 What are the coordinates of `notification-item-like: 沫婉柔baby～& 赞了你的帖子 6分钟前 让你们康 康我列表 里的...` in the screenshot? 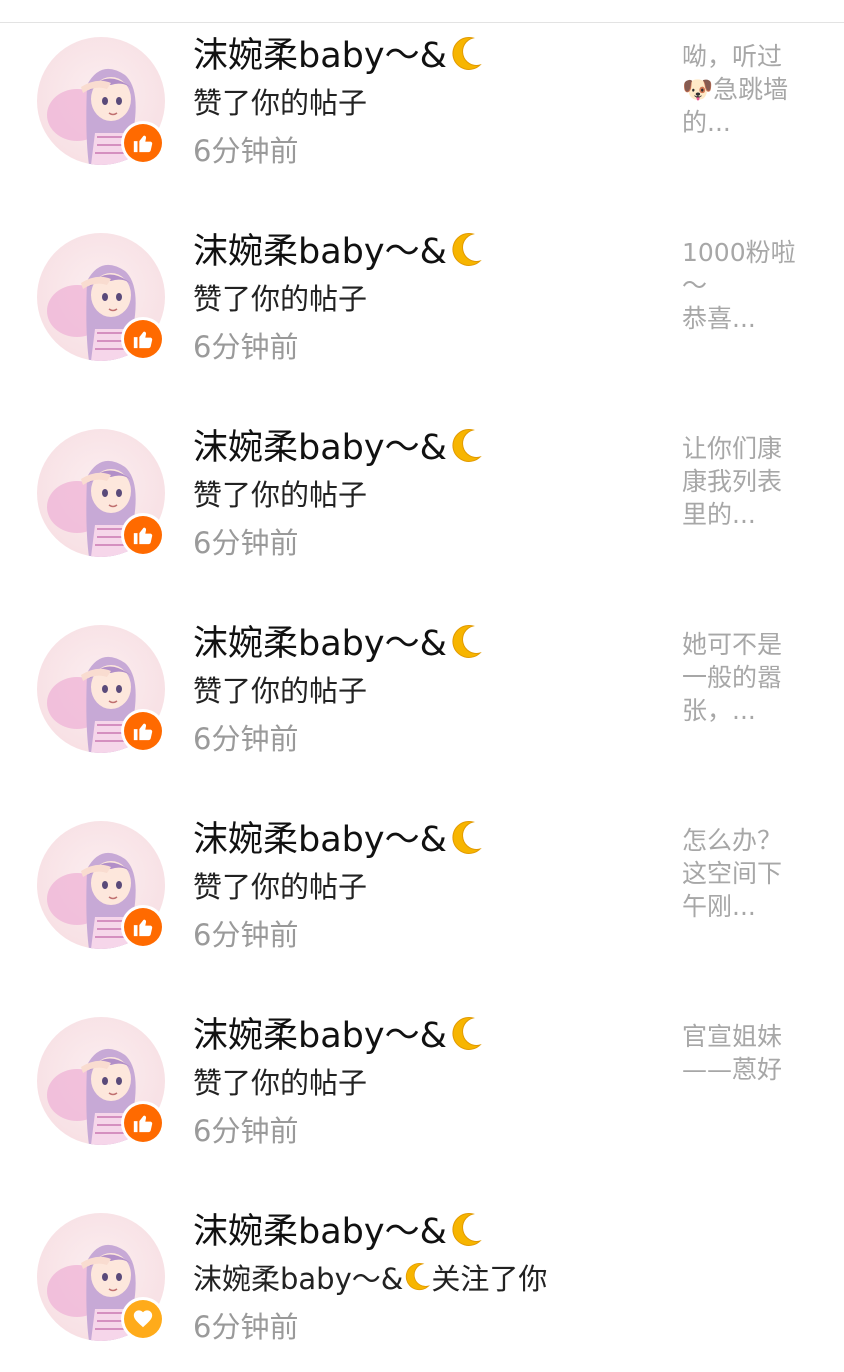 It's located at (422, 490).